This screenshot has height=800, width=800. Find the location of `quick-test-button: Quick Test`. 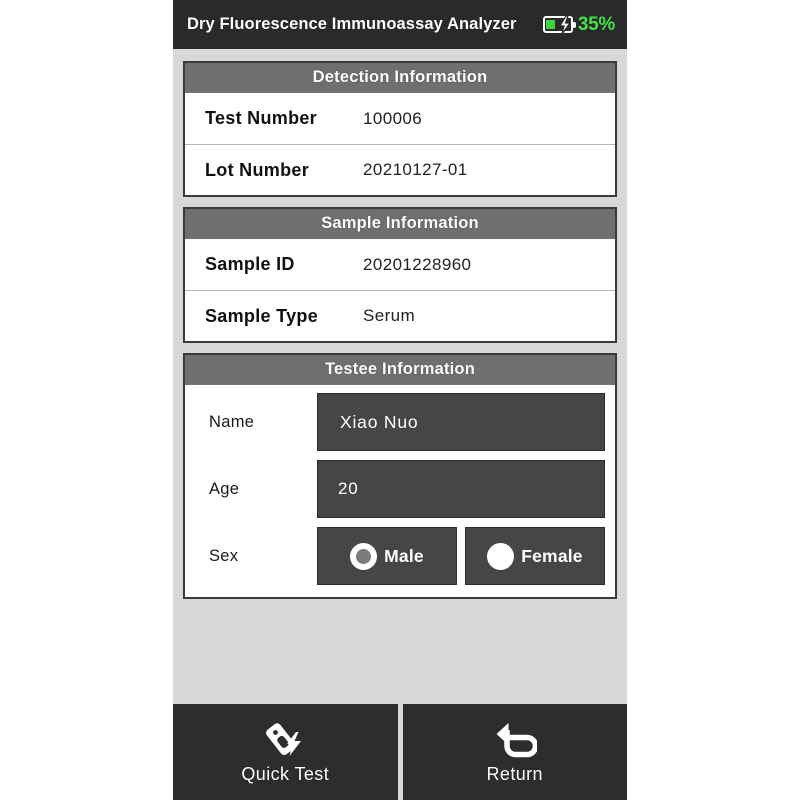

quick-test-button: Quick Test is located at coordinates (285, 752).